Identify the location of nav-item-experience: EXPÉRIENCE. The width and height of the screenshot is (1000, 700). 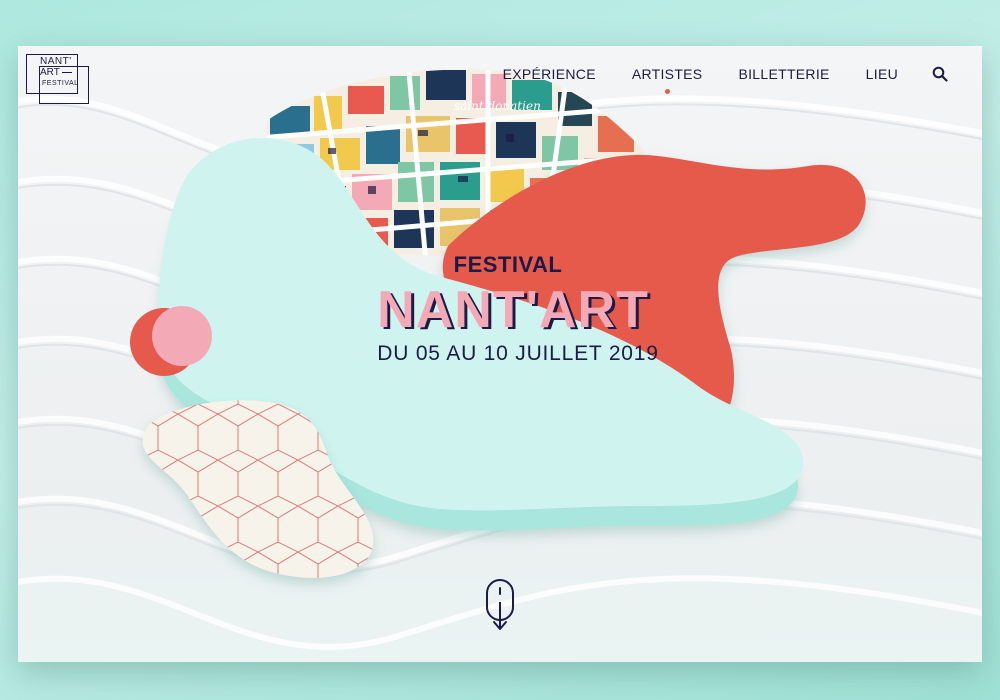
(549, 74).